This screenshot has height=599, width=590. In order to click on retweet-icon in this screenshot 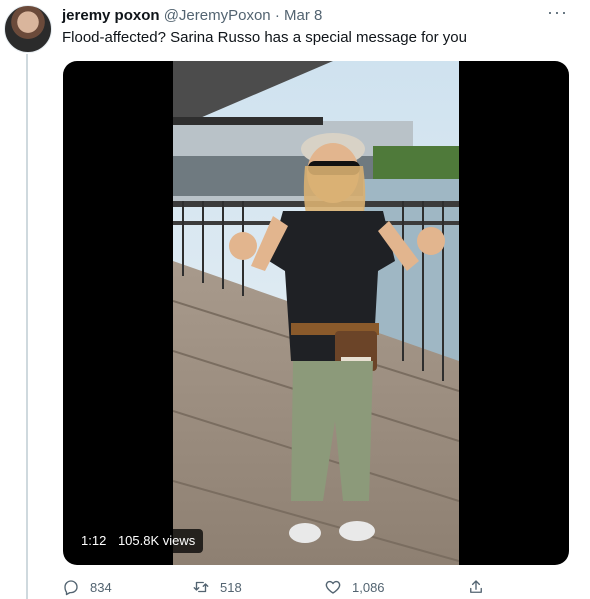, I will do `click(201, 587)`.